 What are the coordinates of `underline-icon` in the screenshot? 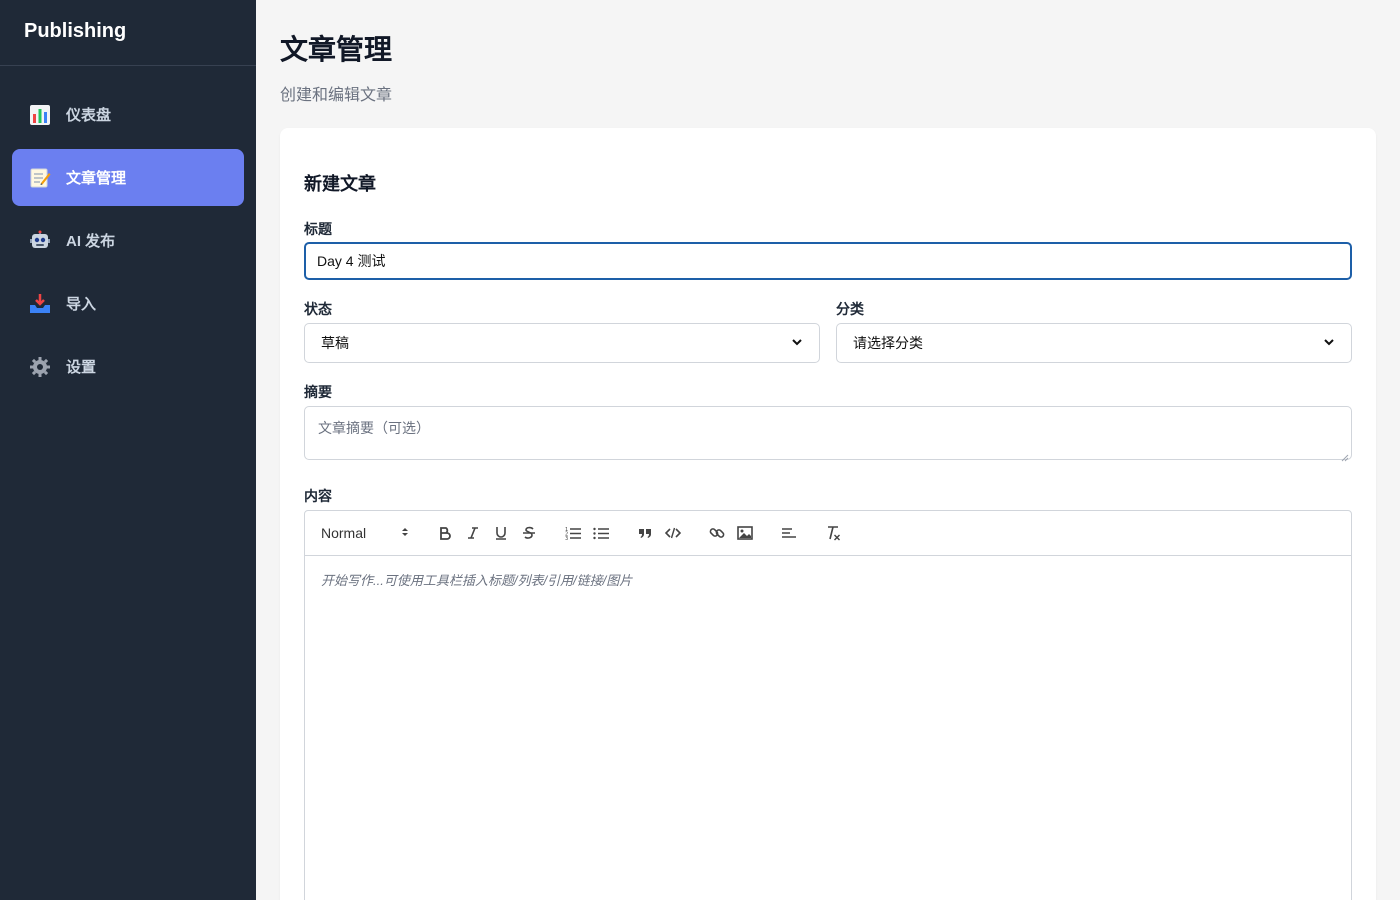 It's located at (501, 533).